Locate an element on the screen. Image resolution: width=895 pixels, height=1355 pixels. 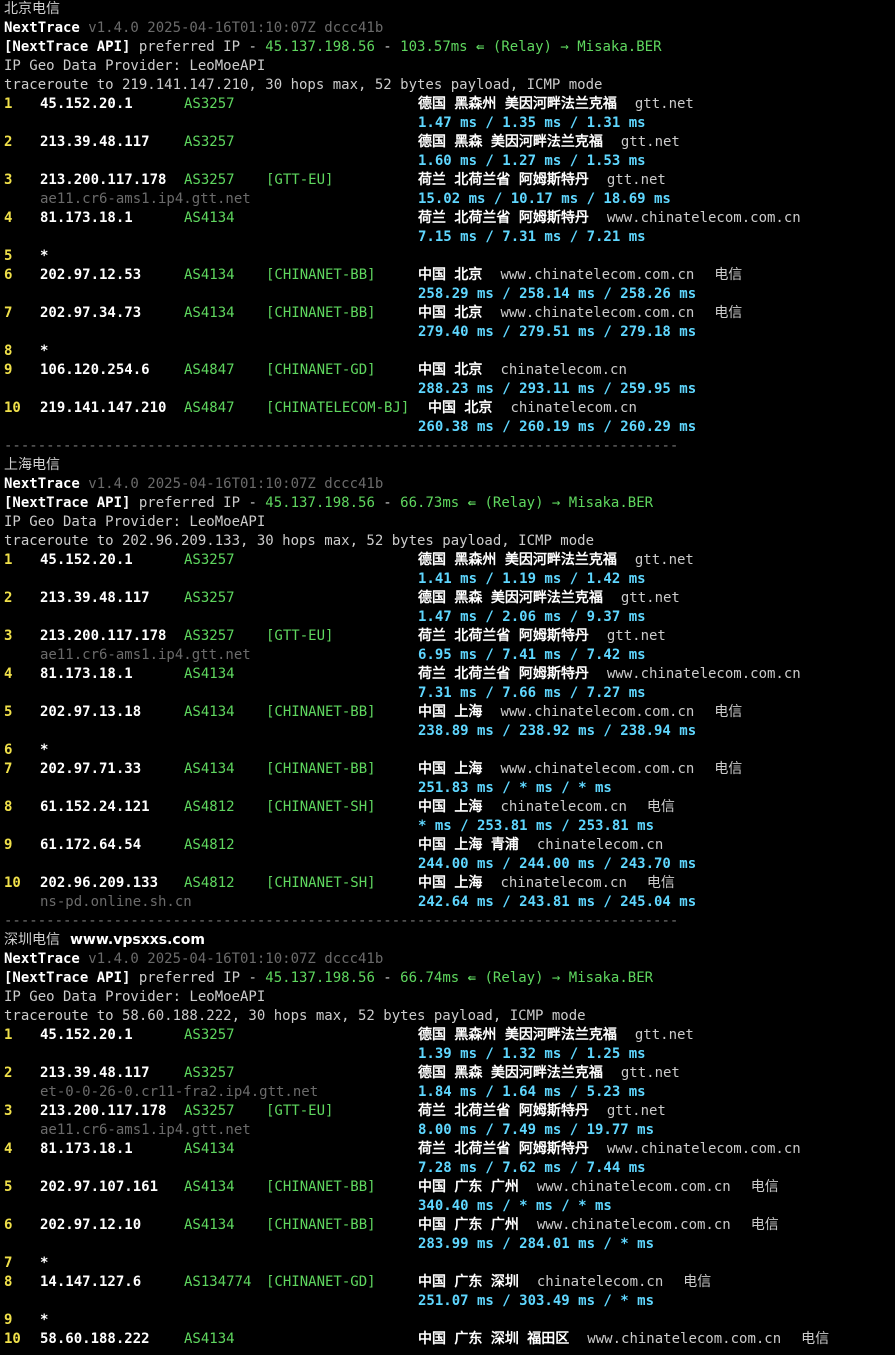
hop-latency: 279.40 ms / 279.51 ms / 279.18 ms is located at coordinates (557, 332).